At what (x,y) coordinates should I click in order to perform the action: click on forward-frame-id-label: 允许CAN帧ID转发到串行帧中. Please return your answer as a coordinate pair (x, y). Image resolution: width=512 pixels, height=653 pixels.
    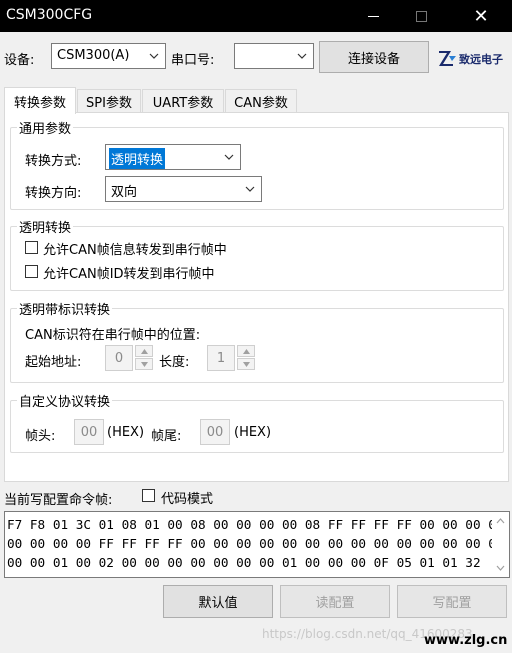
    Looking at the image, I should click on (129, 272).